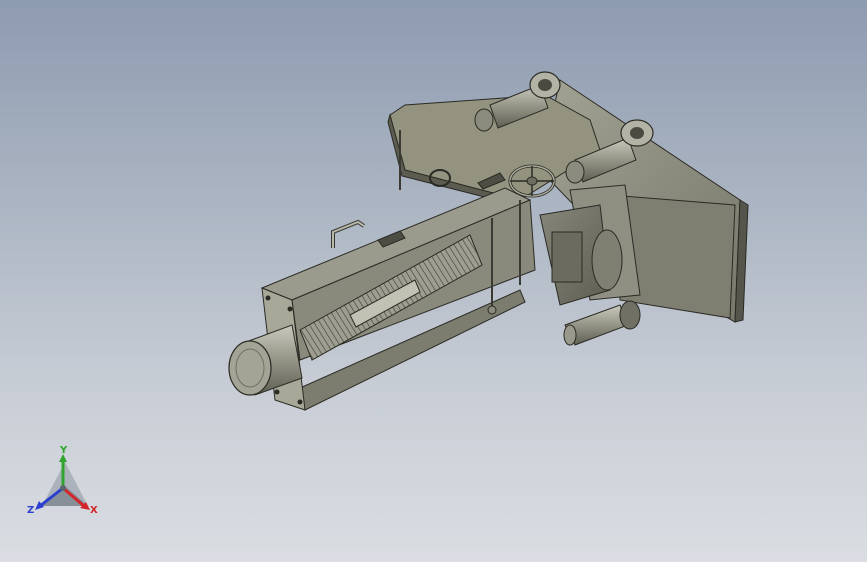 The image size is (867, 562). Describe the element at coordinates (62, 482) in the screenshot. I see `triad-graphic` at that location.